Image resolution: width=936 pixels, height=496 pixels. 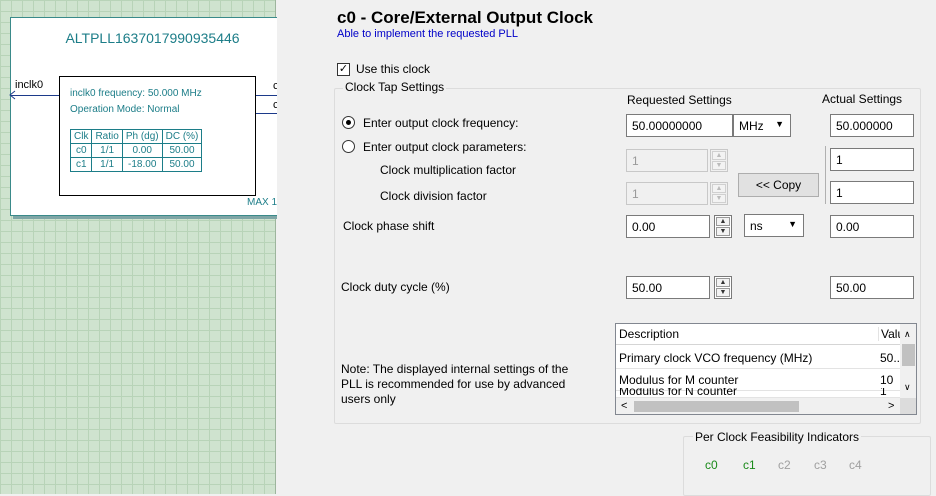 I want to click on clock-table-header-row: Clk Ratio Ph (dg) DC (%), so click(x=136, y=136).